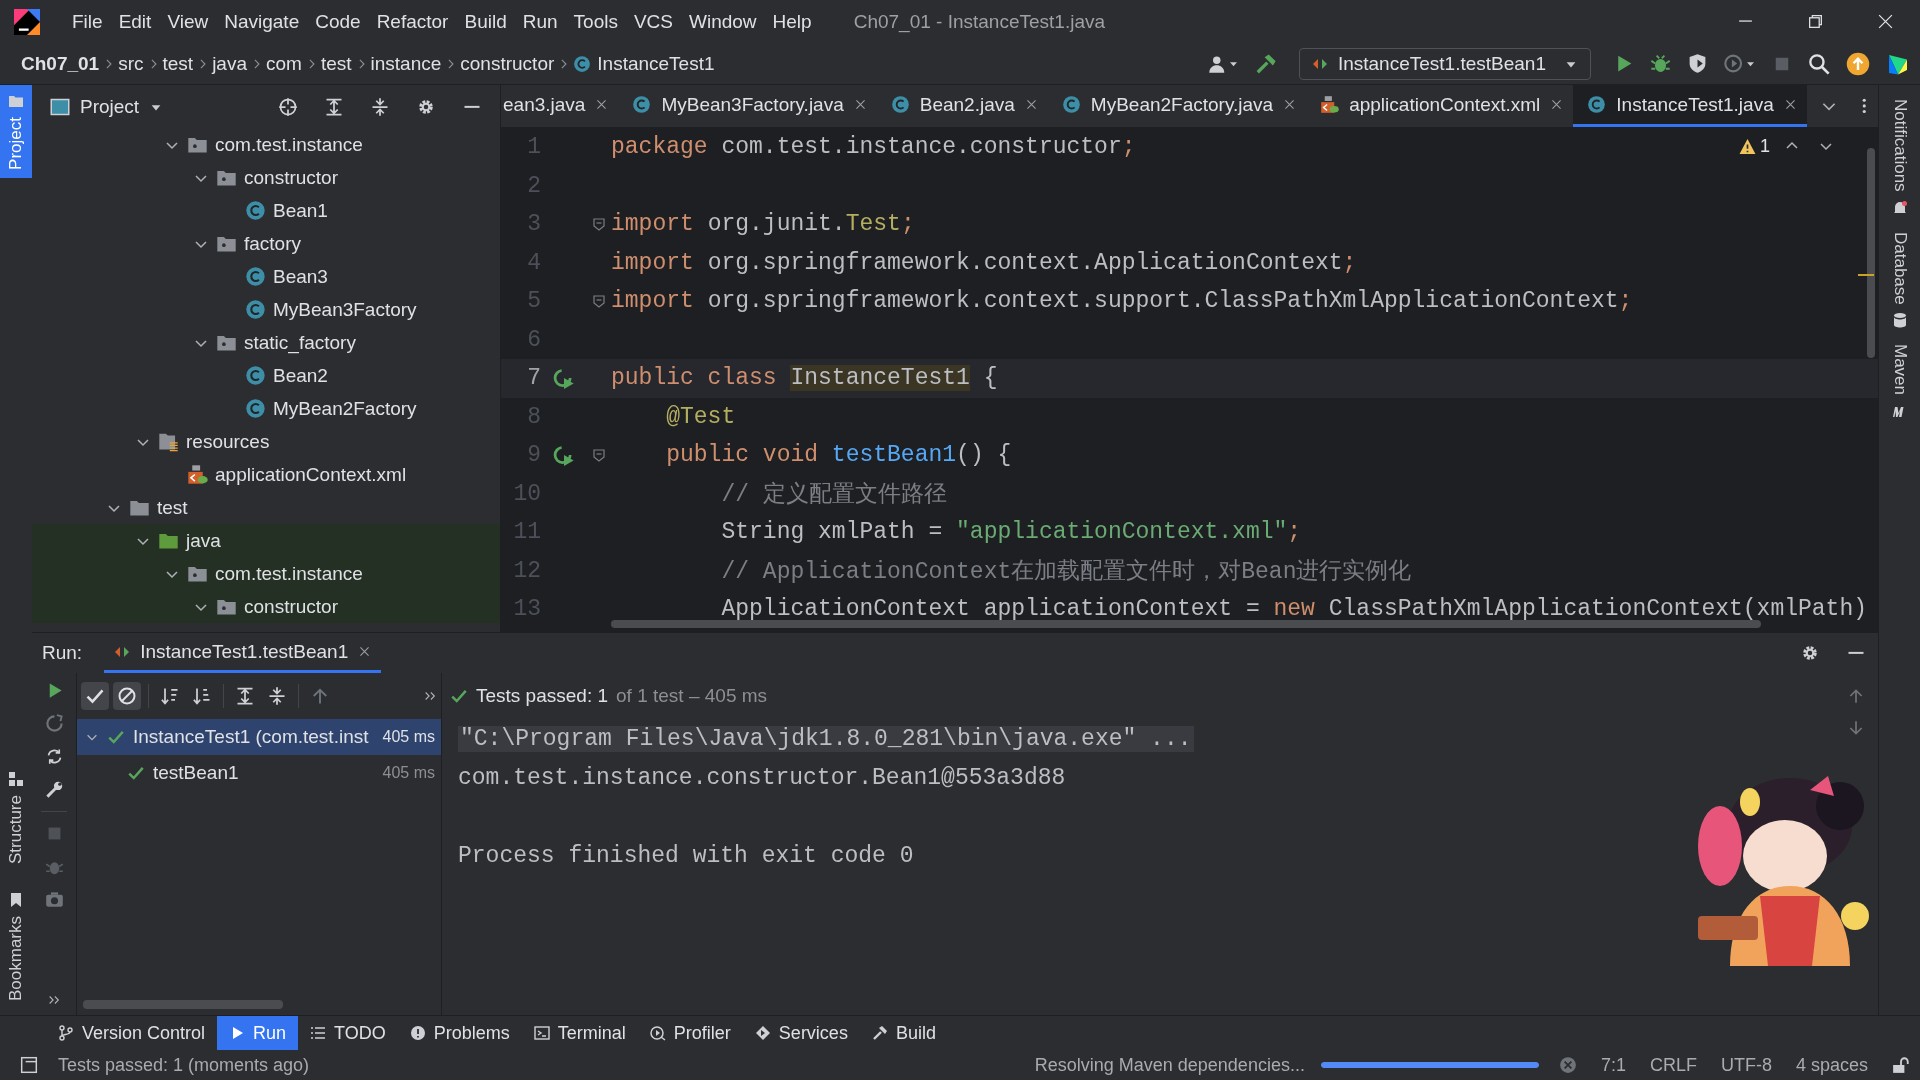 The width and height of the screenshot is (1920, 1080). What do you see at coordinates (1673, 1065) in the screenshot?
I see `line-separator: CRLF` at bounding box center [1673, 1065].